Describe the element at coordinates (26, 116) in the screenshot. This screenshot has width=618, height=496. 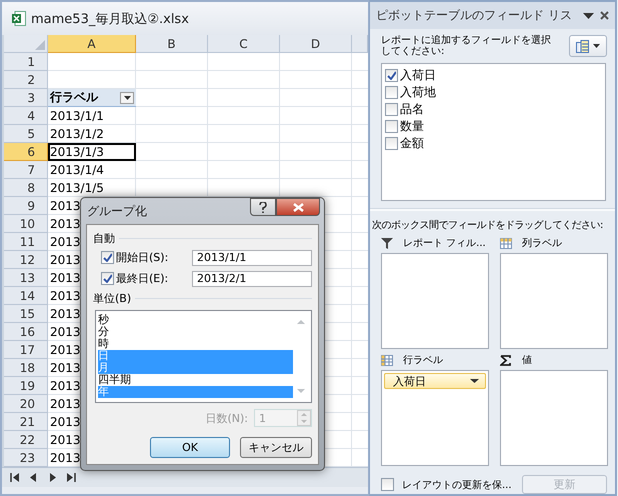
I see `row-header: 4` at that location.